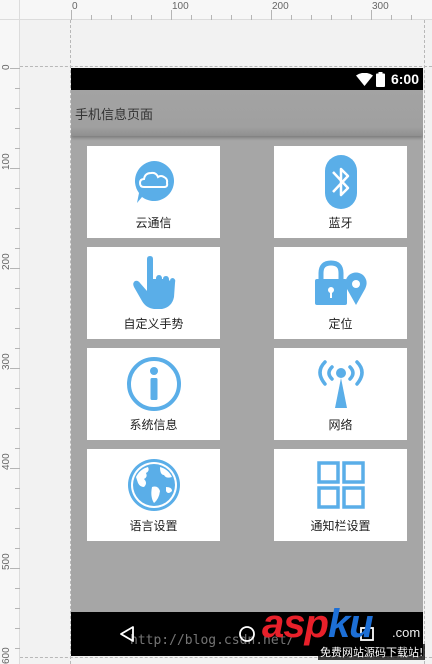 Image resolution: width=432 pixels, height=664 pixels. What do you see at coordinates (153, 384) in the screenshot?
I see `info-icon` at bounding box center [153, 384].